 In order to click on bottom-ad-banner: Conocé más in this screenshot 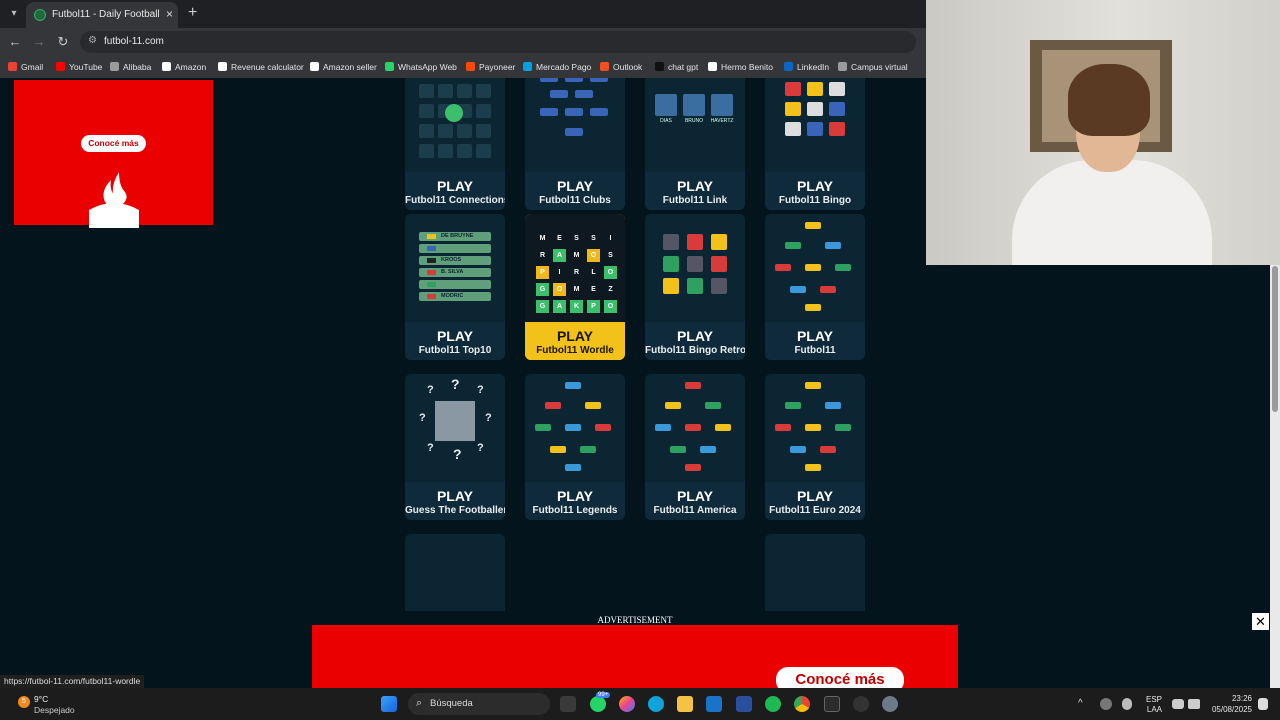, I will do `click(635, 659)`.